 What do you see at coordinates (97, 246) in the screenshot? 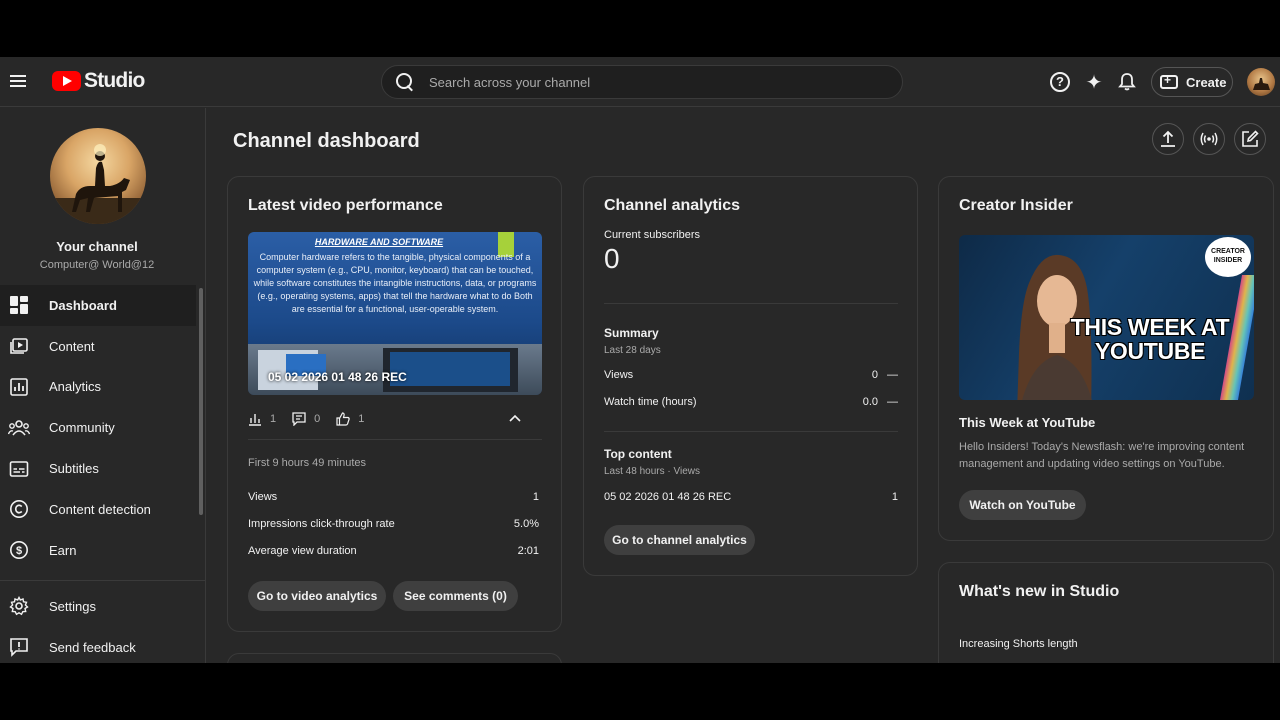
I see `channel-name: Your channel` at bounding box center [97, 246].